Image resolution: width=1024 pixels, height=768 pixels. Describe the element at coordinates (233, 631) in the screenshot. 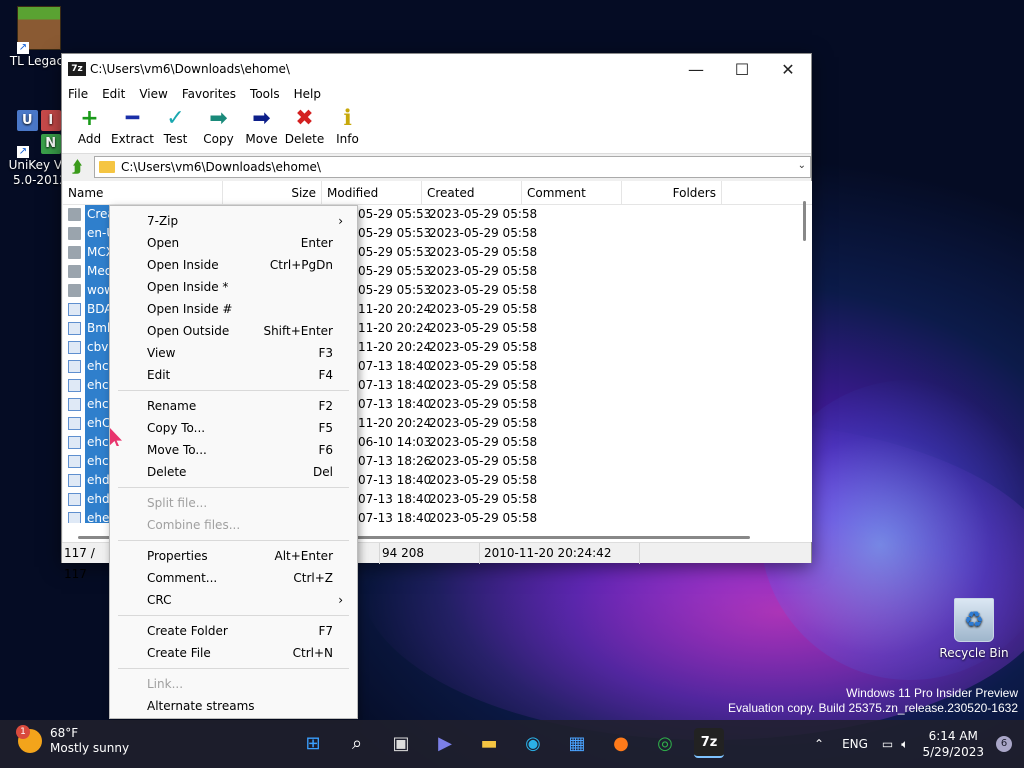

I see `context-menu-item-create-folder: Create Folder F7` at that location.